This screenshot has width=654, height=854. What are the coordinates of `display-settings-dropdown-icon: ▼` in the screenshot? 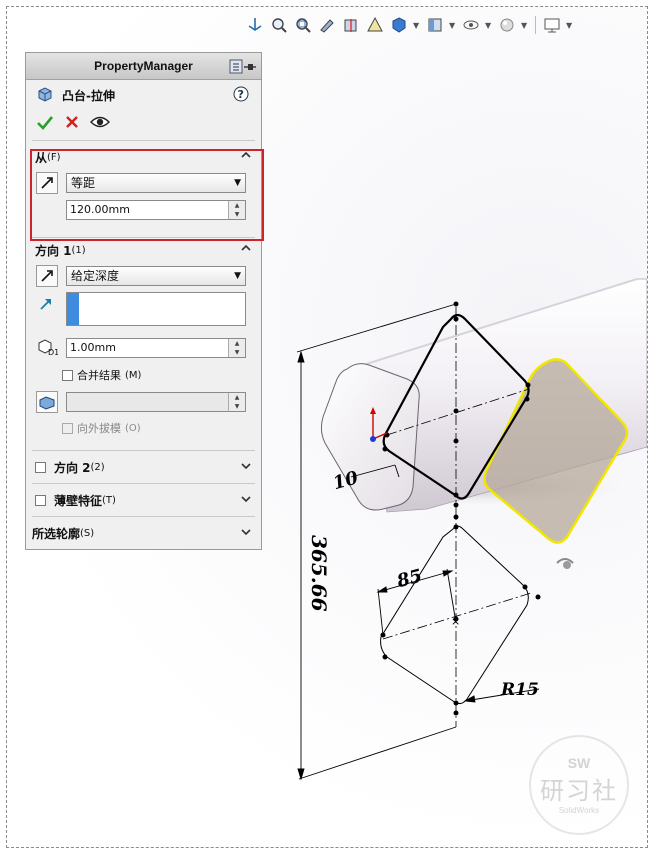 It's located at (570, 25).